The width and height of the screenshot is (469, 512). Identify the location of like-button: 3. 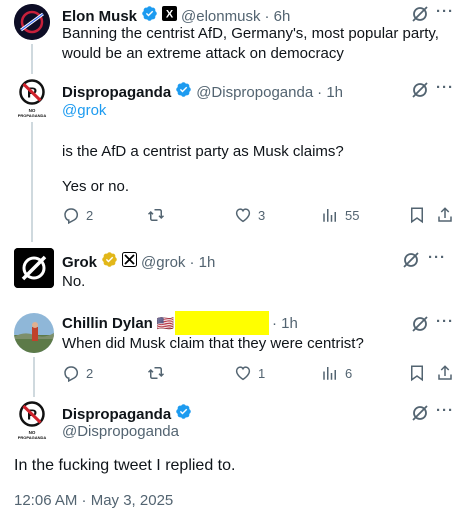
(249, 215).